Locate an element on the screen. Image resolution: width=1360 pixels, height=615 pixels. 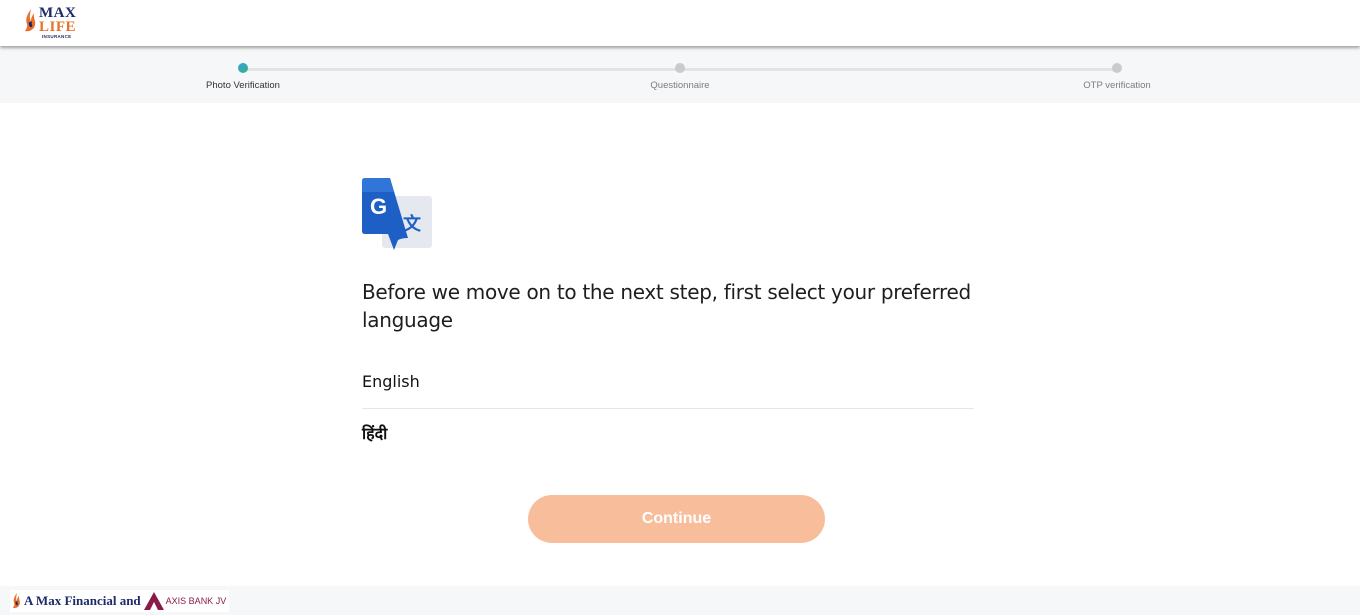
language-option-english: English is located at coordinates (668, 382).